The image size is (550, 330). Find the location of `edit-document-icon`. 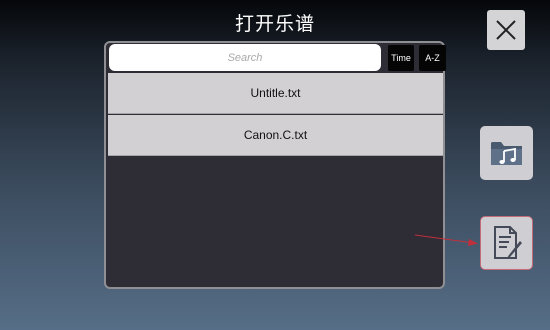

edit-document-icon is located at coordinates (507, 242).